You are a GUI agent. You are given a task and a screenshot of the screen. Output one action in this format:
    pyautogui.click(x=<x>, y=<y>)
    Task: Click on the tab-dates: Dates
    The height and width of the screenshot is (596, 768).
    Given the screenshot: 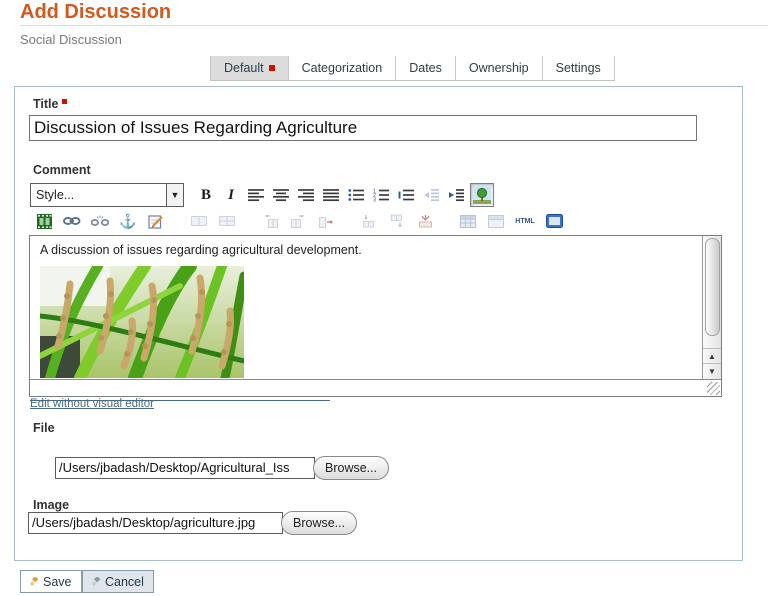 What is the action you would take?
    pyautogui.click(x=426, y=68)
    